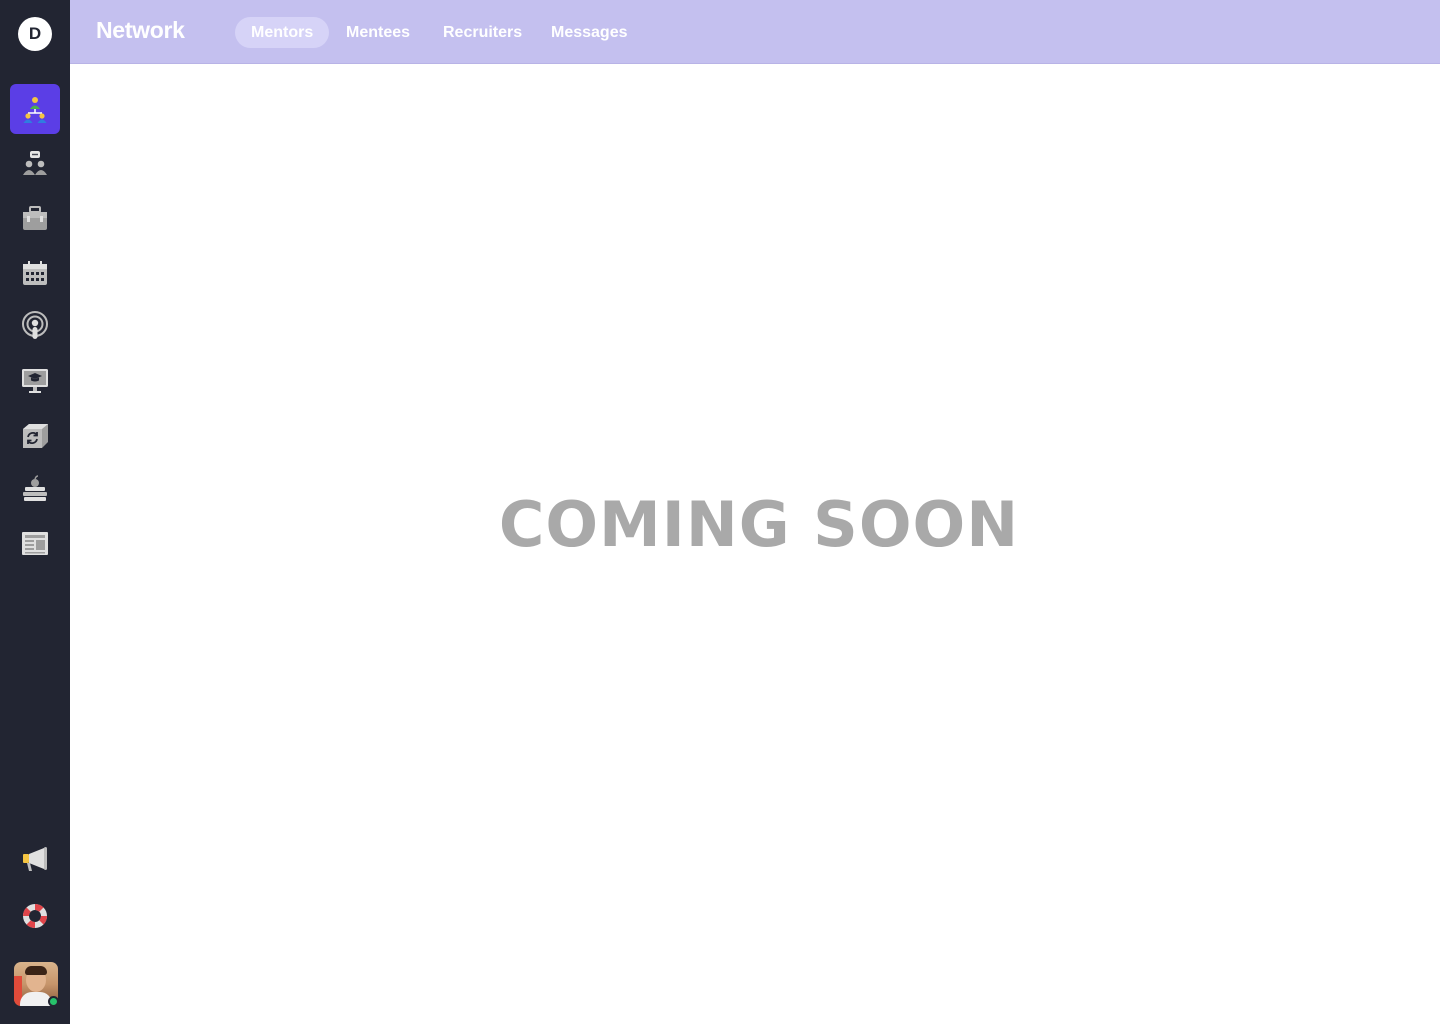 This screenshot has height=1024, width=1440. I want to click on sidebar-item-resources, so click(35, 435).